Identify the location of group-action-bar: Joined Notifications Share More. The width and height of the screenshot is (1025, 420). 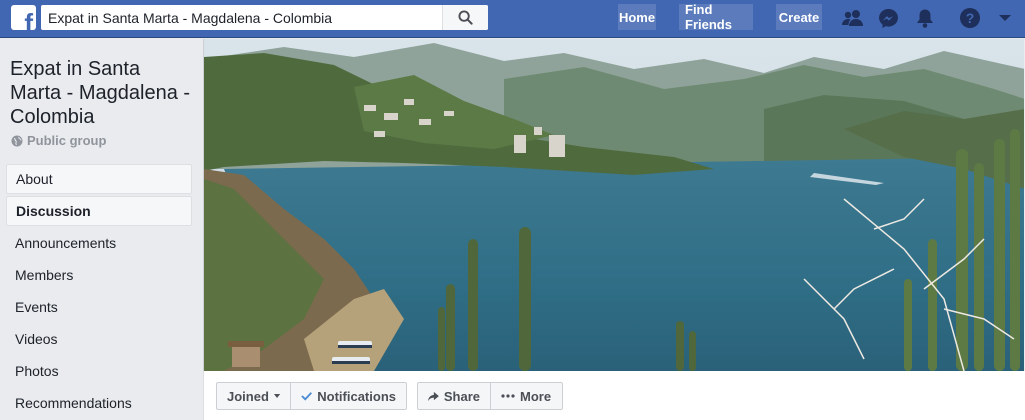
(614, 395).